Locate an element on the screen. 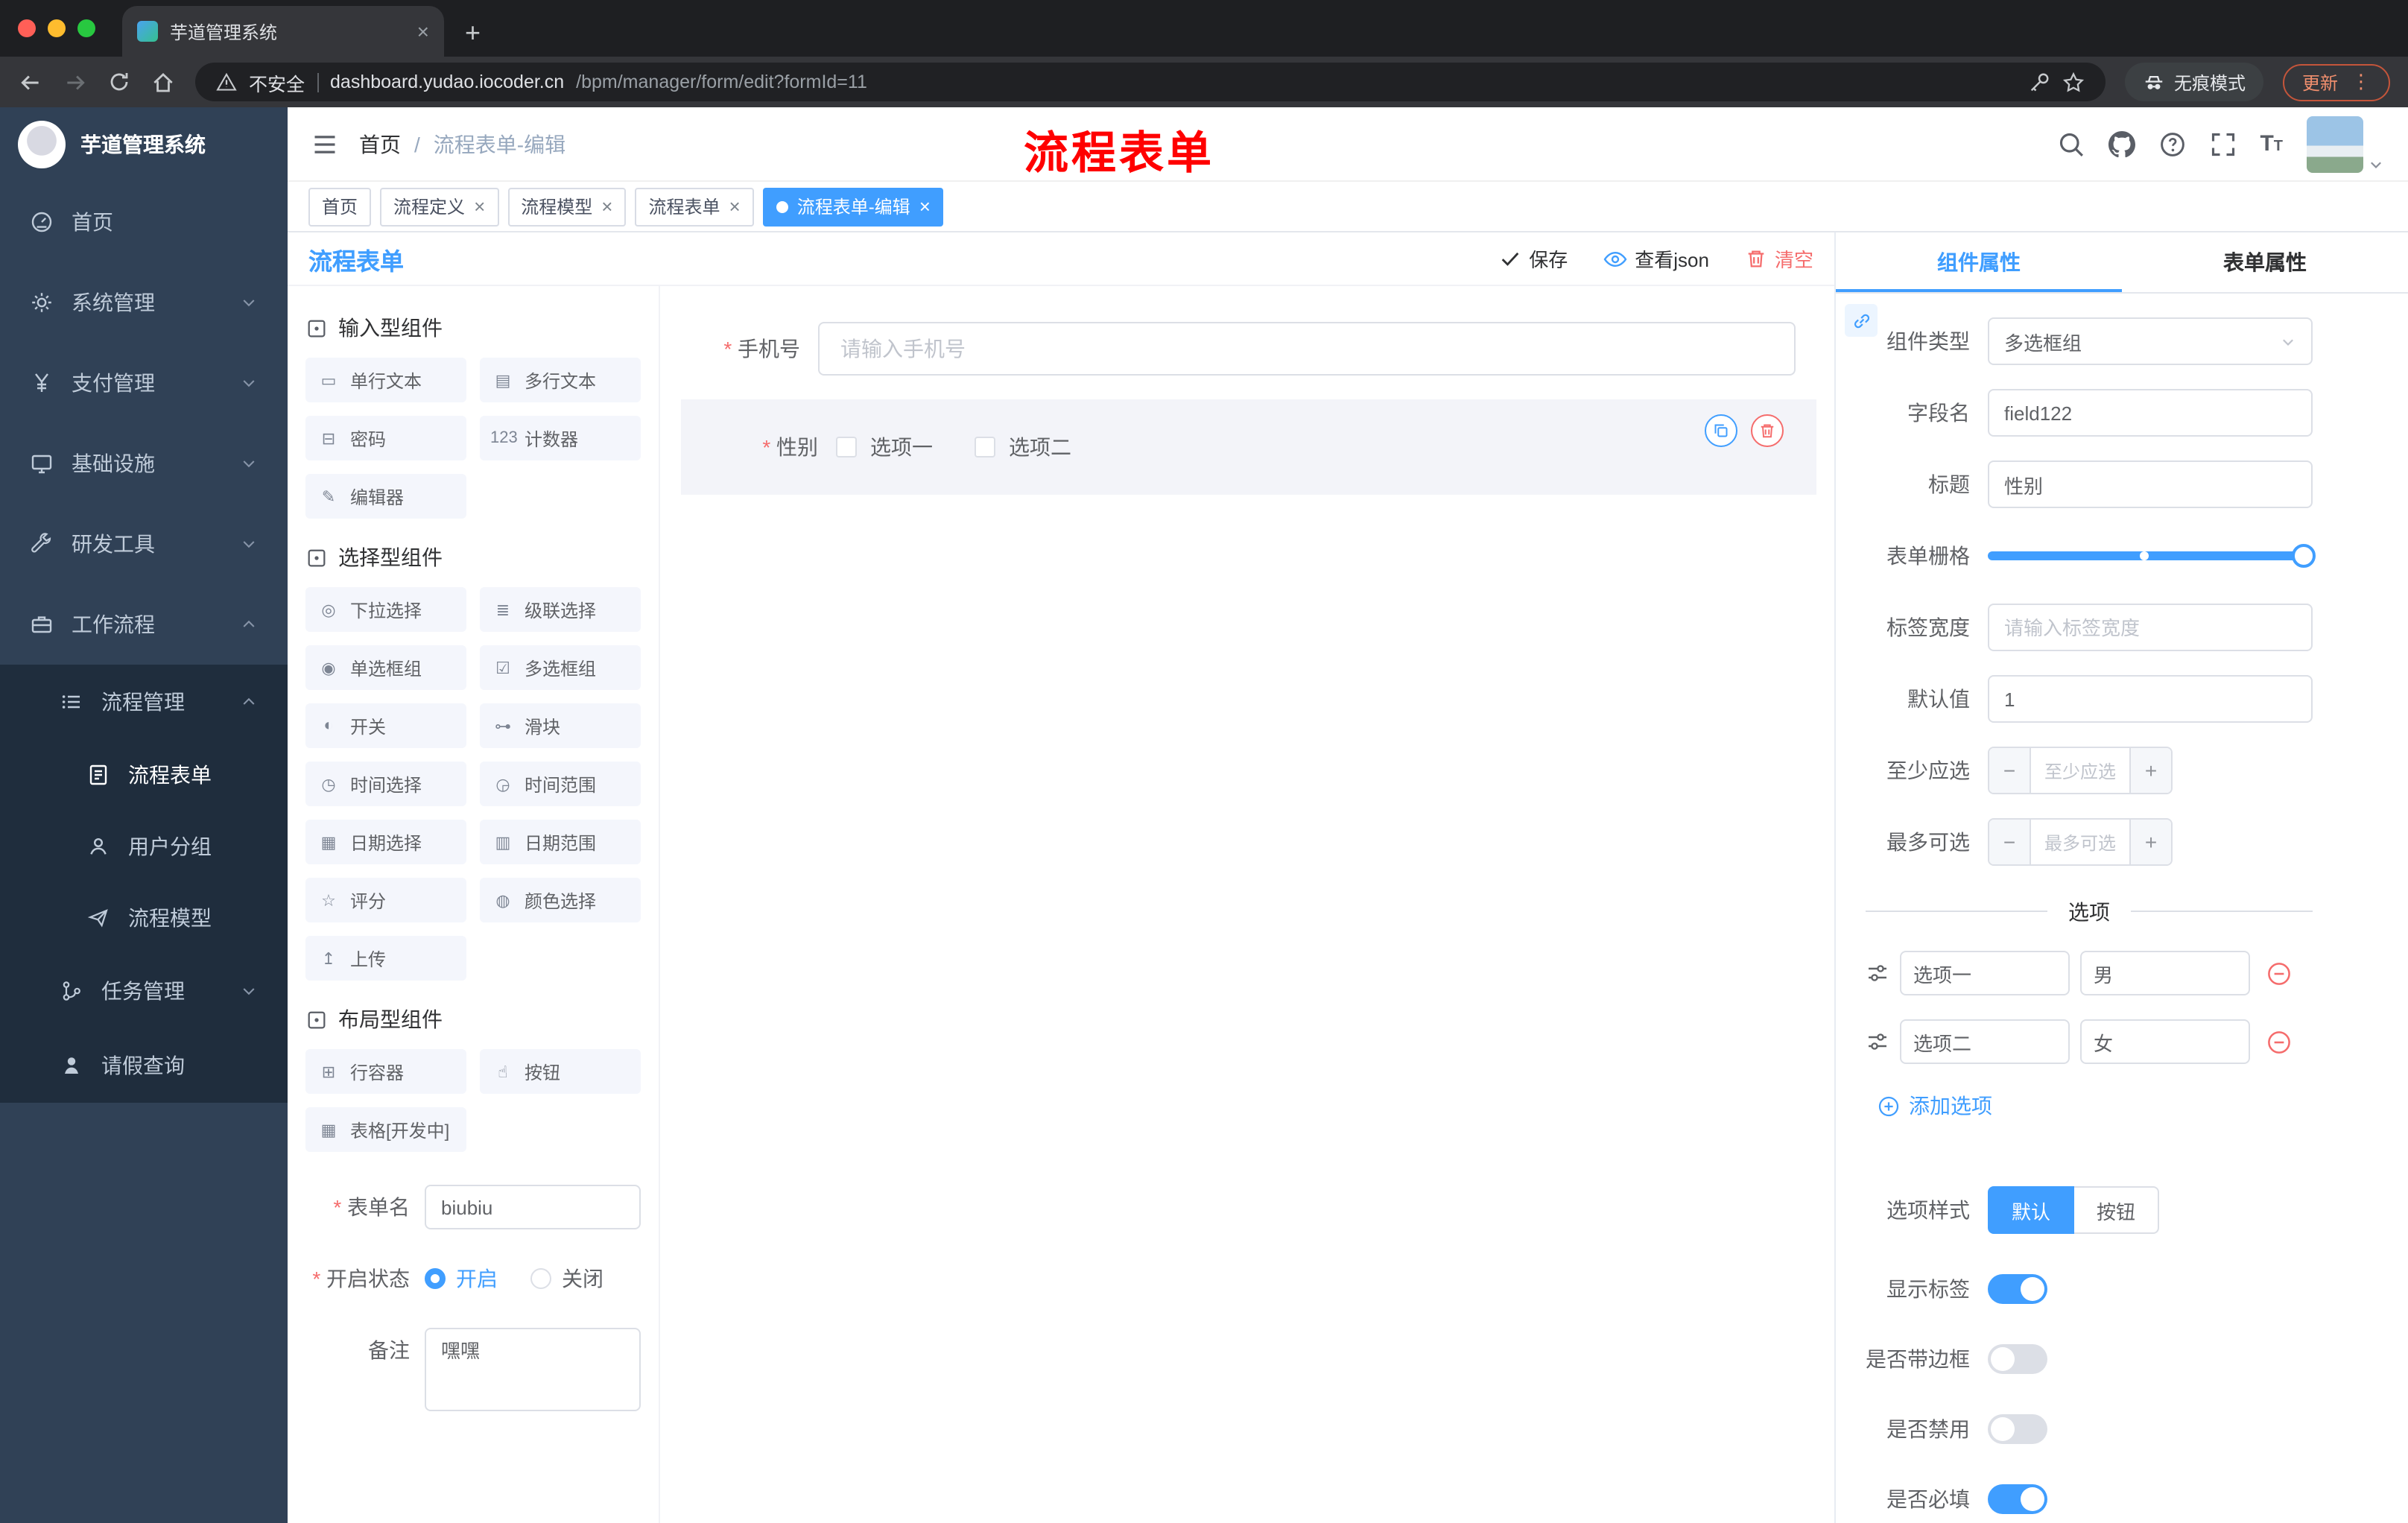 The width and height of the screenshot is (2408, 1523). sidebar-item-process-management: 流程管理 is located at coordinates (144, 702).